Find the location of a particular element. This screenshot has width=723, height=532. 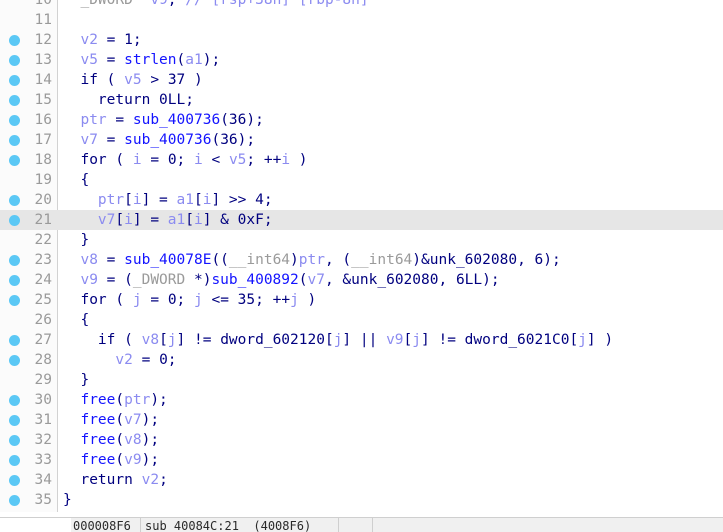

code-line: 19 { is located at coordinates (361, 180).